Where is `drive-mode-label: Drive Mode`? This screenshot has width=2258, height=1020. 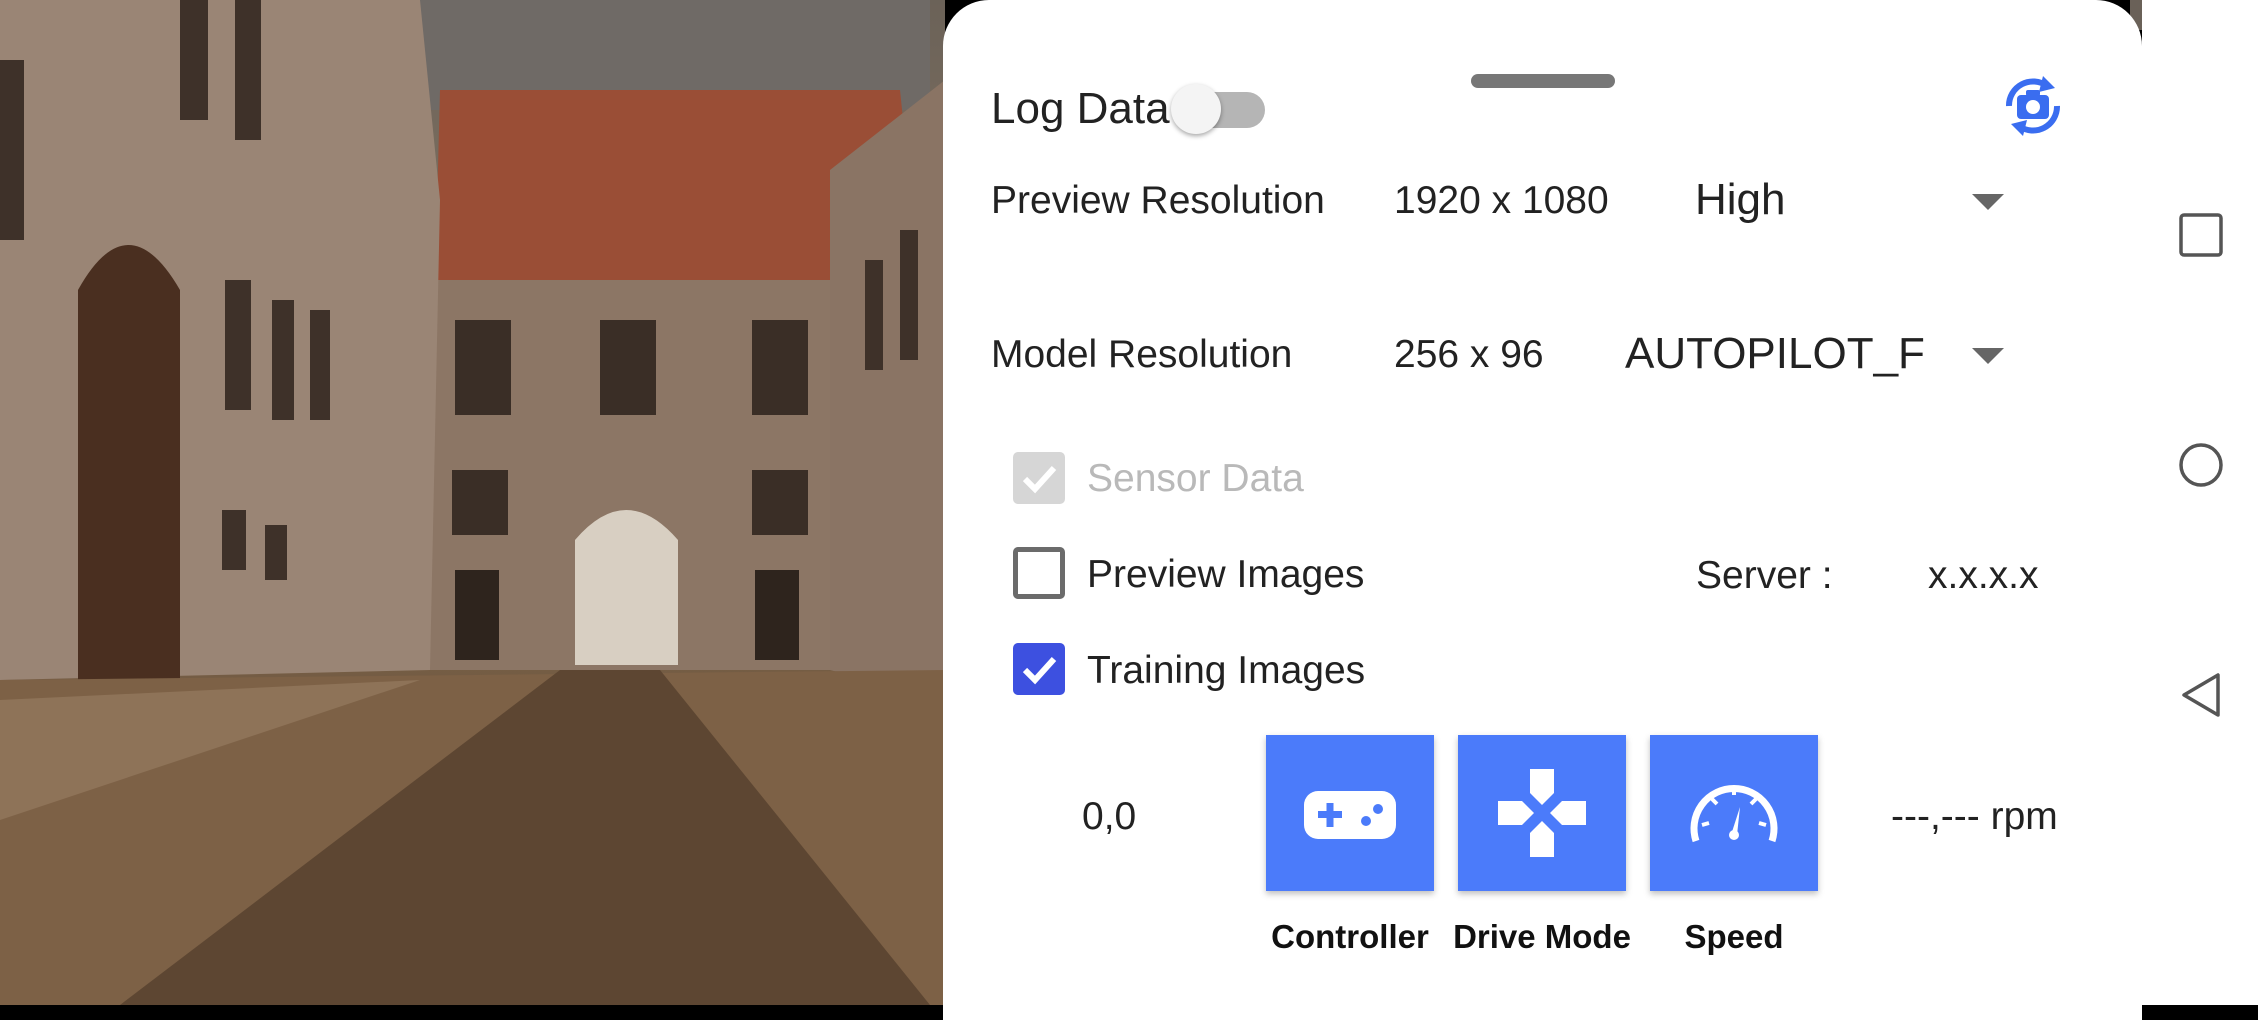
drive-mode-label: Drive Mode is located at coordinates (1542, 936).